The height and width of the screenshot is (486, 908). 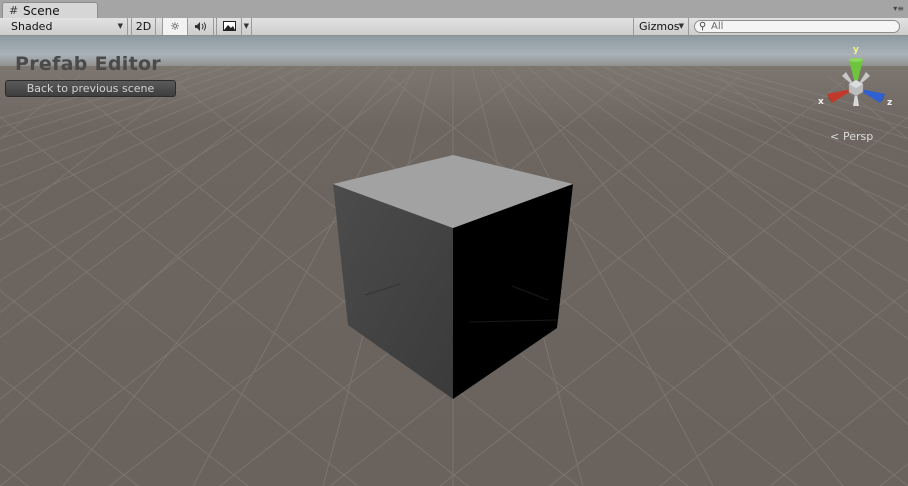 What do you see at coordinates (801, 26) in the screenshot?
I see `search-input` at bounding box center [801, 26].